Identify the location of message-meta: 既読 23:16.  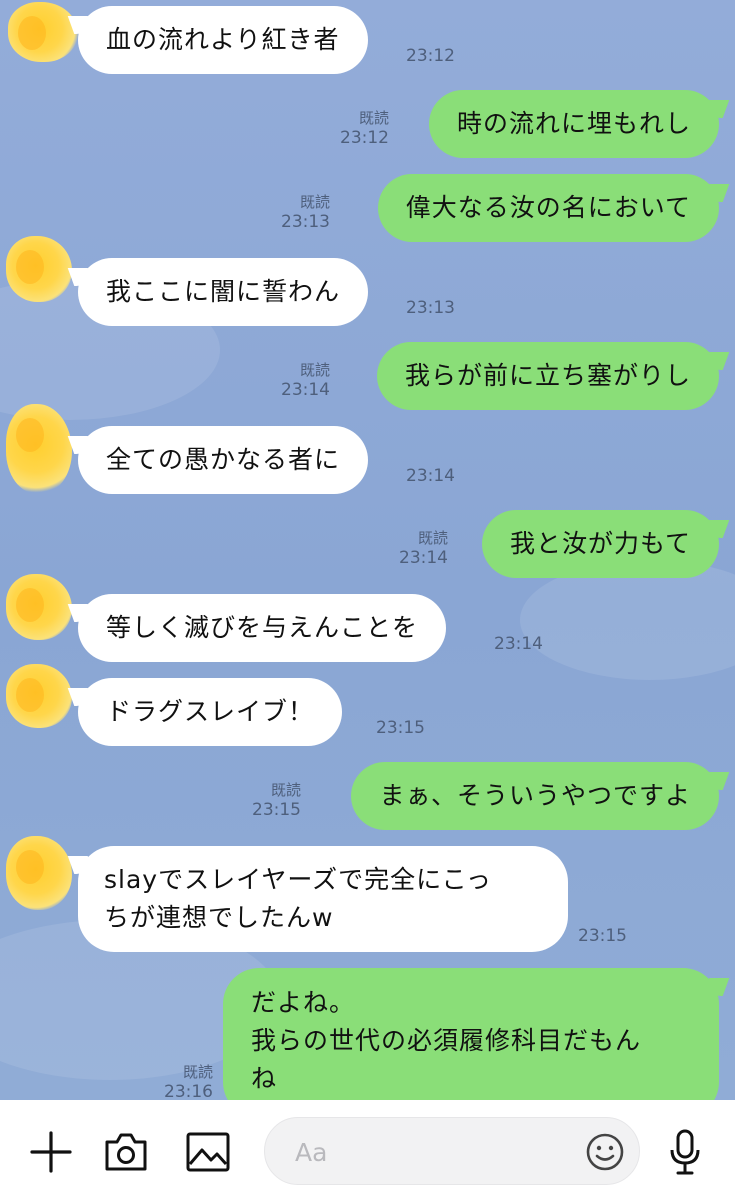
(188, 1081).